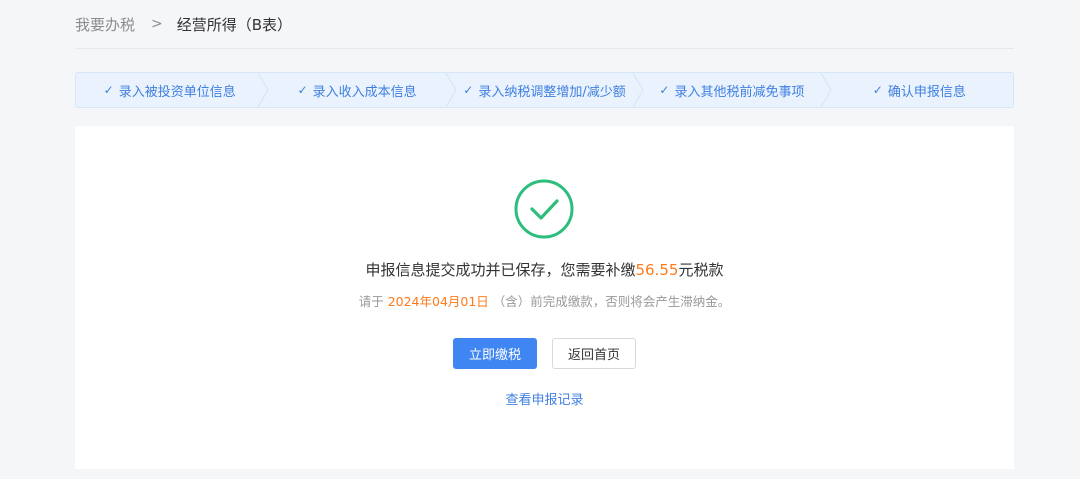 Image resolution: width=1080 pixels, height=479 pixels. What do you see at coordinates (544, 24) in the screenshot?
I see `breadcrumb: 我要办税 > 经营所得（B表）` at bounding box center [544, 24].